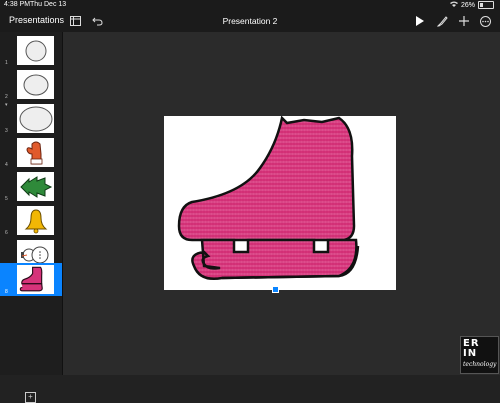 Image resolution: width=500 pixels, height=403 pixels. Describe the element at coordinates (97, 21) in the screenshot. I see `undo-icon` at that location.